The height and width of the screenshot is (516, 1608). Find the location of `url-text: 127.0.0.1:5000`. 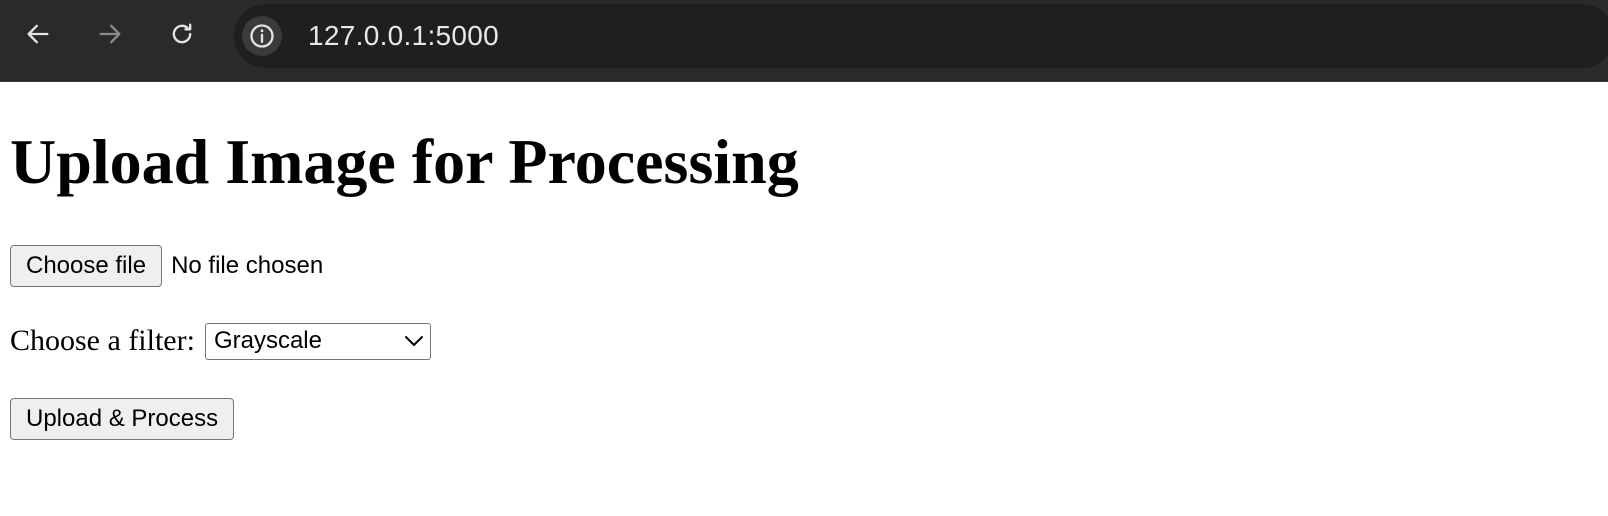

url-text: 127.0.0.1:5000 is located at coordinates (403, 36).